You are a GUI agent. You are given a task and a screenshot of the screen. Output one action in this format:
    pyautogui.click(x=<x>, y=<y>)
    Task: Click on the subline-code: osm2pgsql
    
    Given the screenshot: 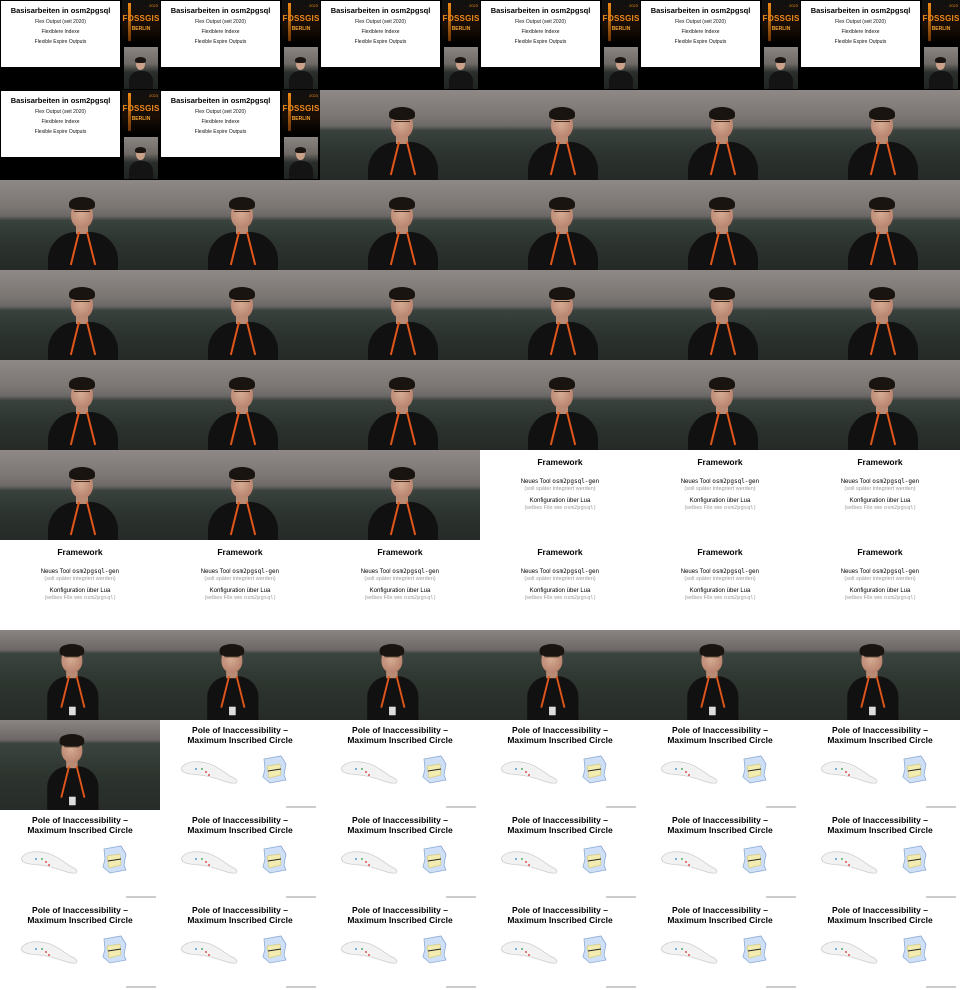 What is the action you would take?
    pyautogui.click(x=738, y=598)
    